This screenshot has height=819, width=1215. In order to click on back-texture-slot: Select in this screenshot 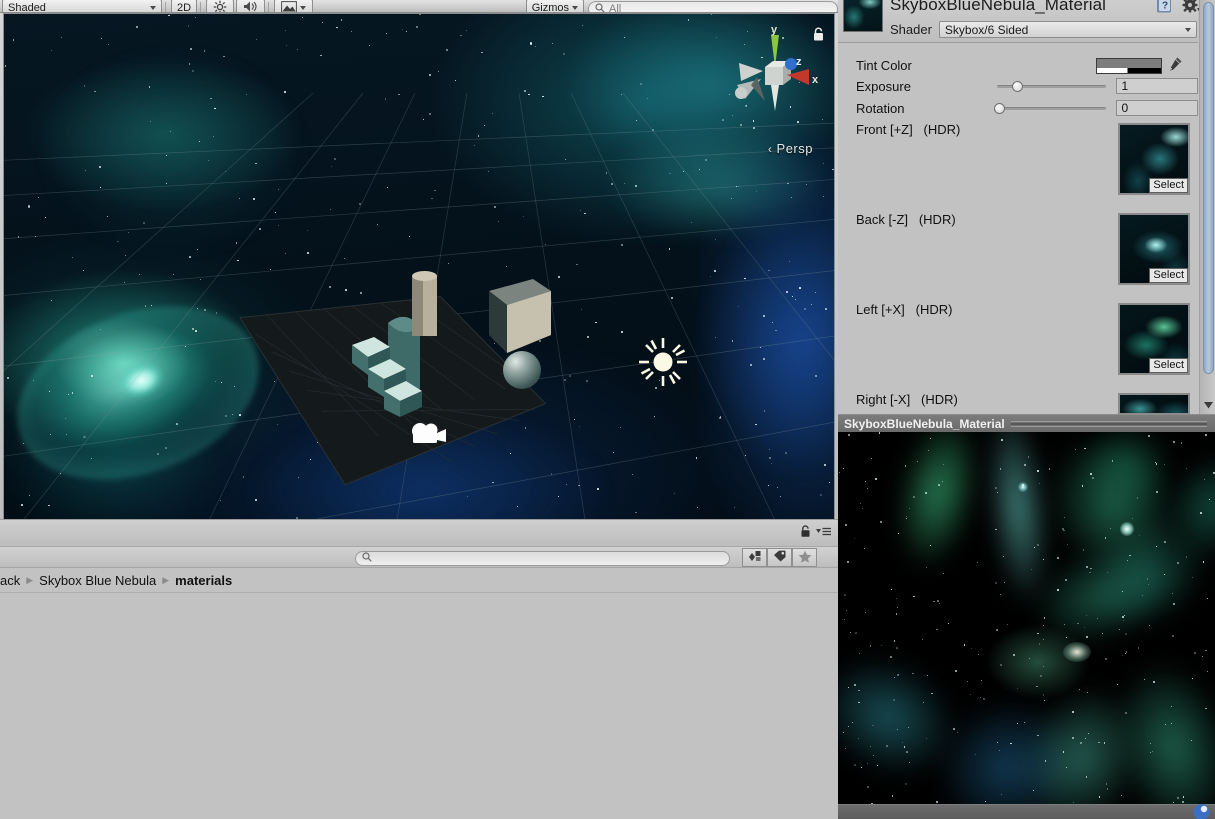, I will do `click(1154, 249)`.